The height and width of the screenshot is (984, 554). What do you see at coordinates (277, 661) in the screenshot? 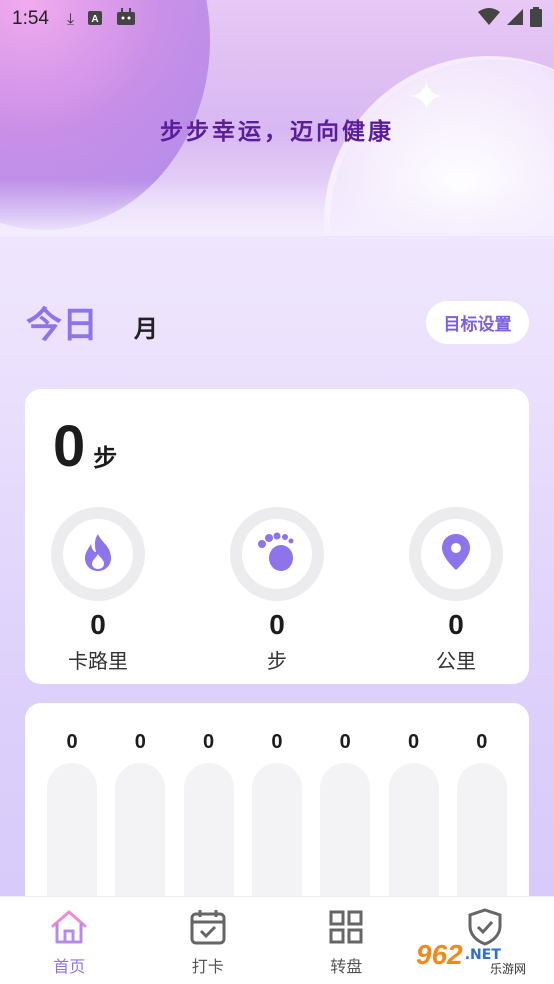
I see `metric-label: 步` at bounding box center [277, 661].